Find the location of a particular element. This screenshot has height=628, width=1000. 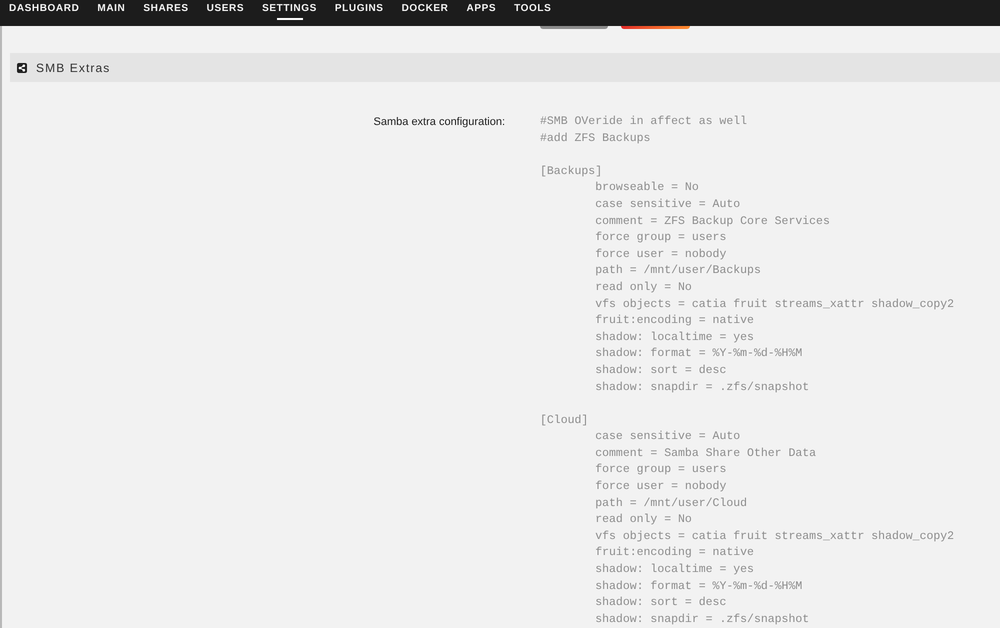

nav-tab: PLUGINS is located at coordinates (359, 11).